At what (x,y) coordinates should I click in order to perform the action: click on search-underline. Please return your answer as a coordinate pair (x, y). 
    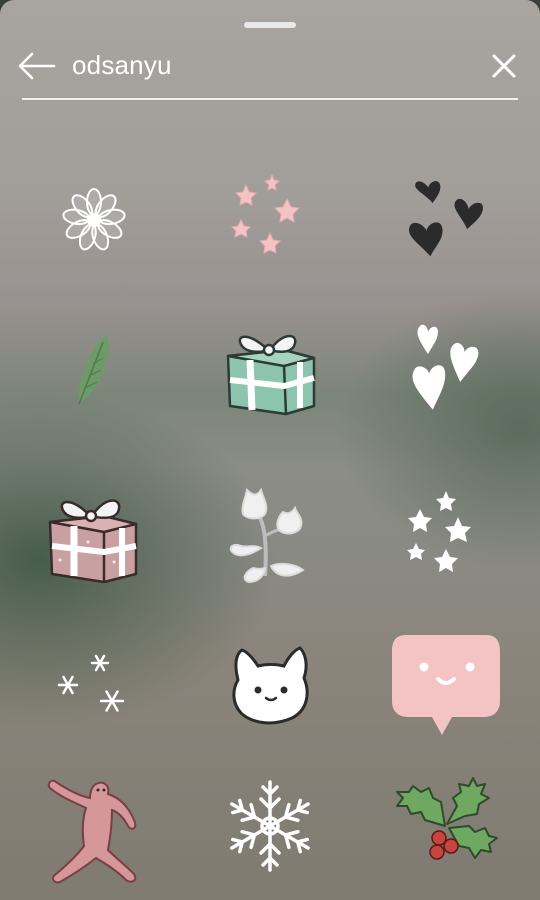
    Looking at the image, I should click on (270, 99).